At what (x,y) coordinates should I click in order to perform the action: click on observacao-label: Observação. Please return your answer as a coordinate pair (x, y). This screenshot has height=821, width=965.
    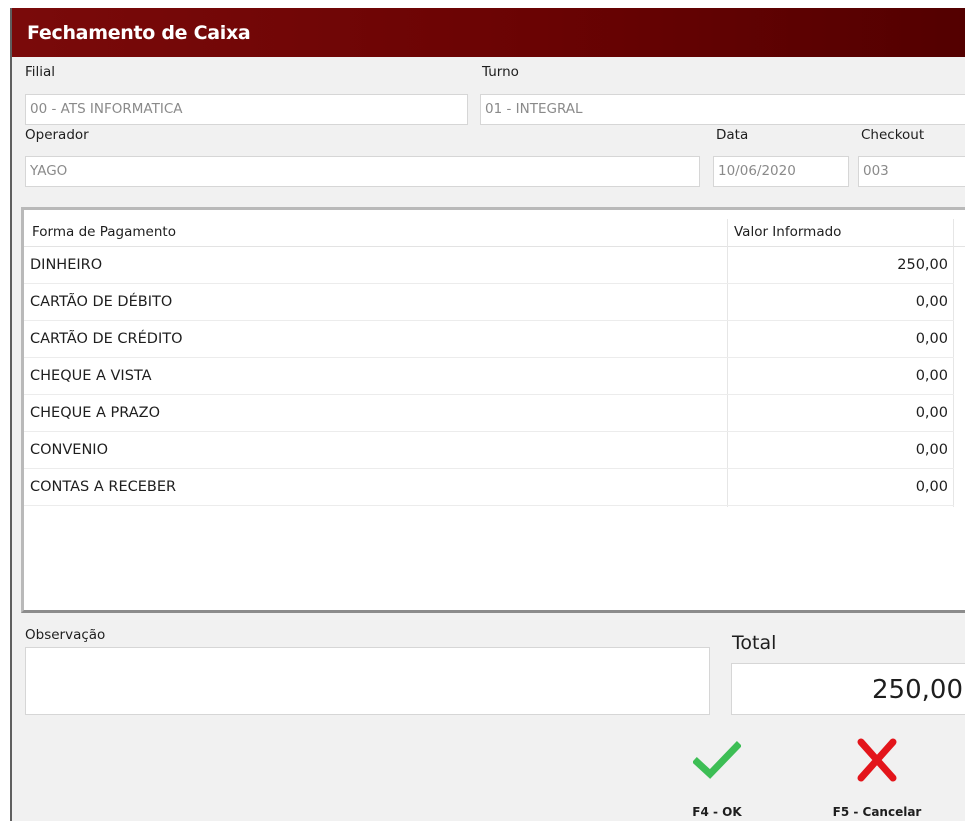
    Looking at the image, I should click on (65, 635).